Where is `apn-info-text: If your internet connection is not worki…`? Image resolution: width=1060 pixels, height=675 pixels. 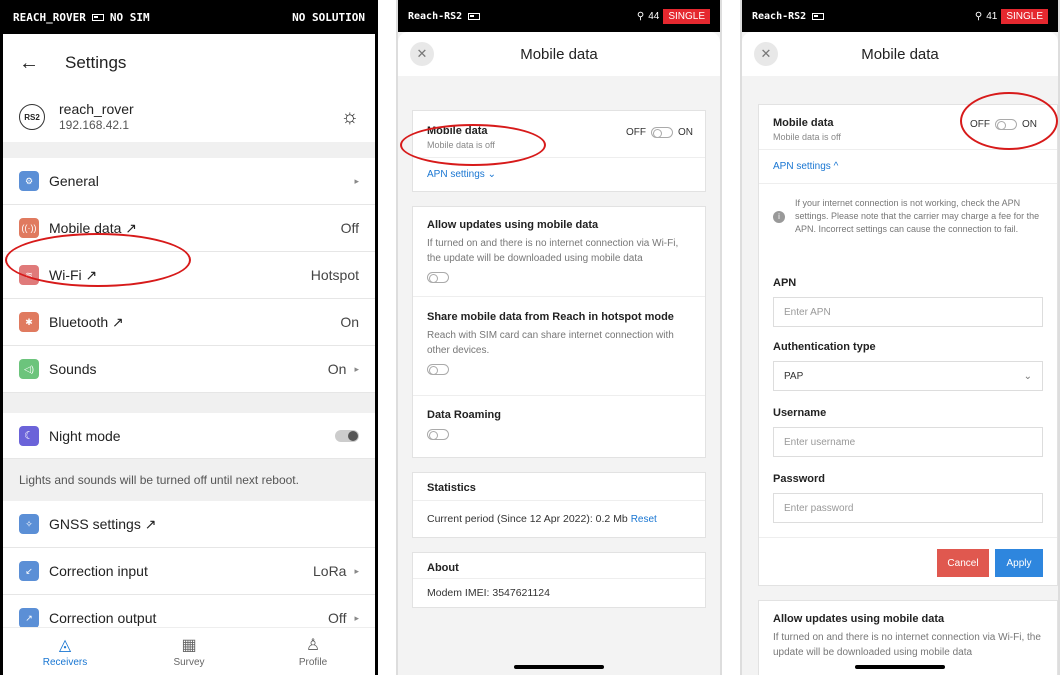
apn-info-text: If your internet connection is not worki… is located at coordinates (917, 216).